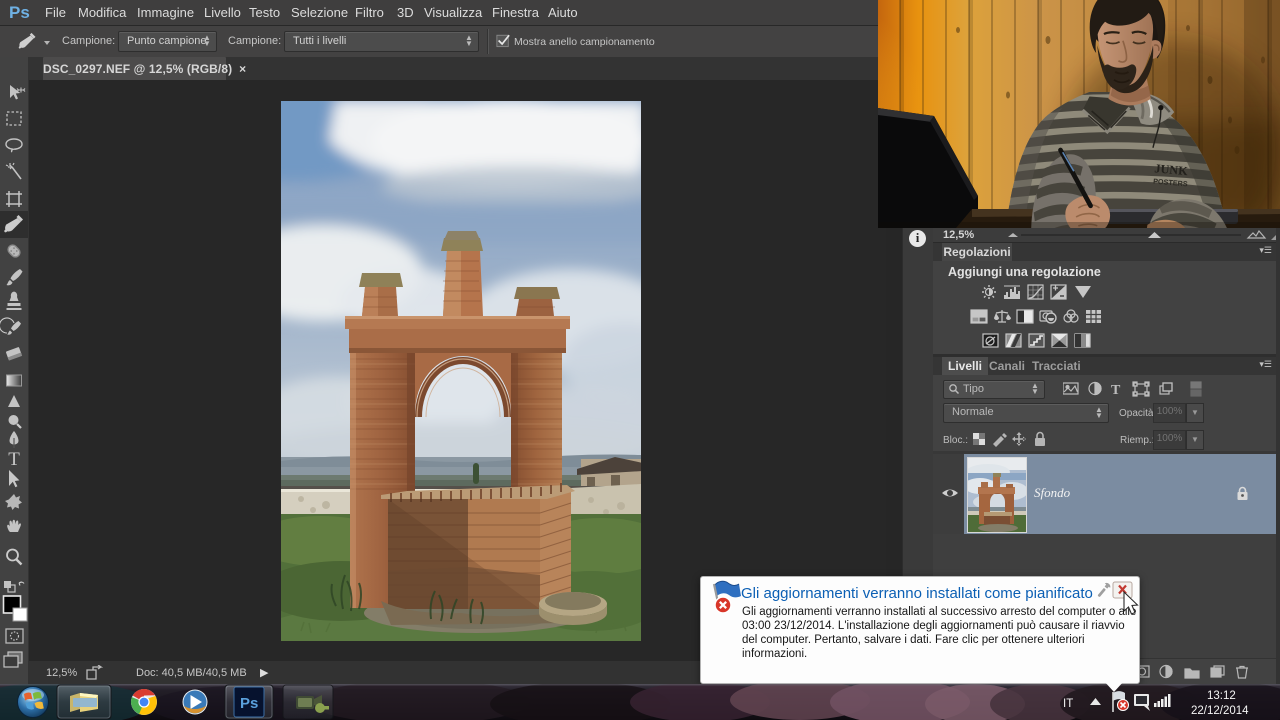  What do you see at coordinates (249, 703) in the screenshot?
I see `svg-text: Ps` at bounding box center [249, 703].